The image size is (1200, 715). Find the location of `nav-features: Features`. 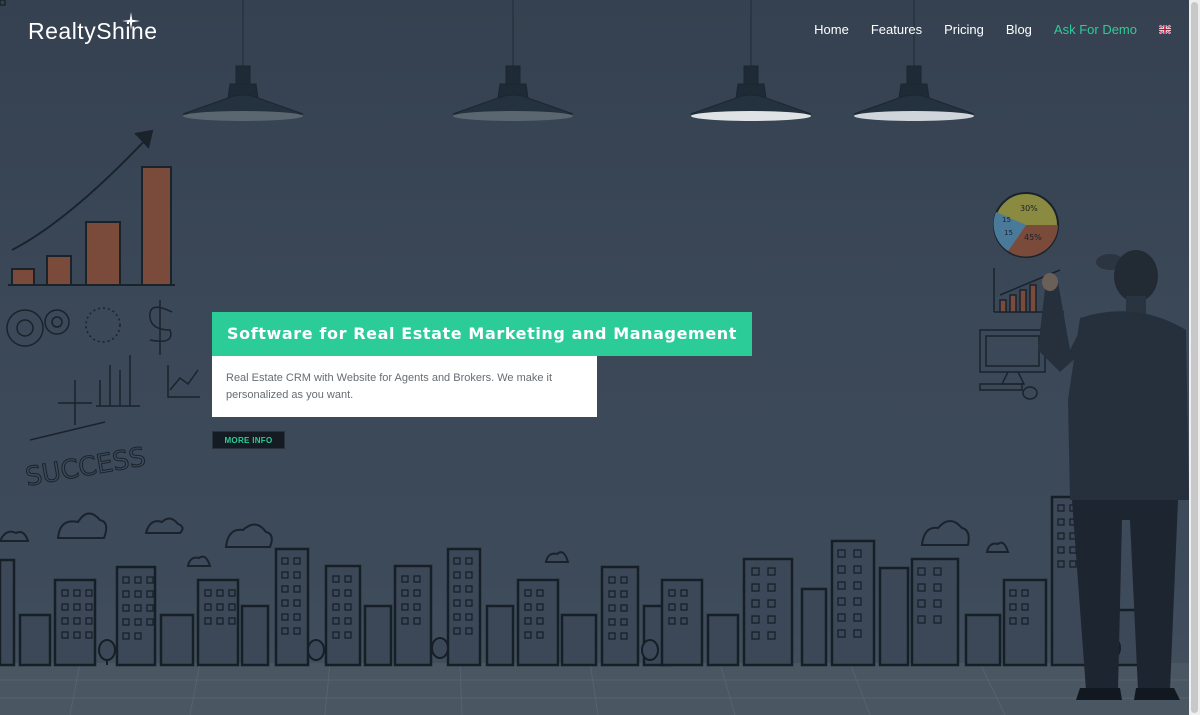

nav-features: Features is located at coordinates (896, 29).